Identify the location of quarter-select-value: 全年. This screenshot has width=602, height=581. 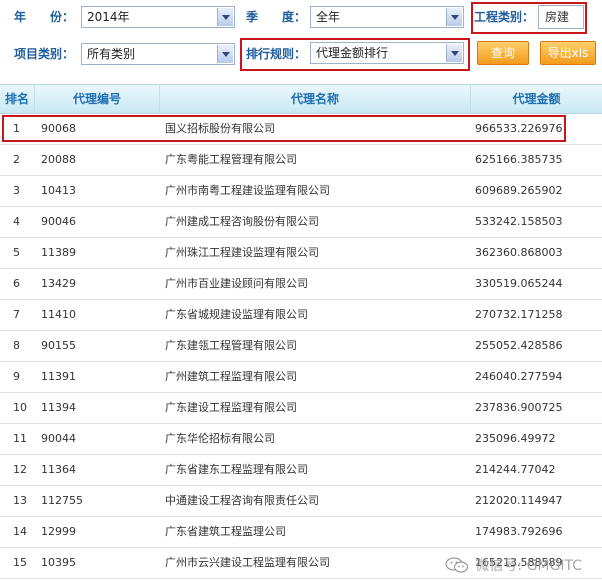
(328, 17).